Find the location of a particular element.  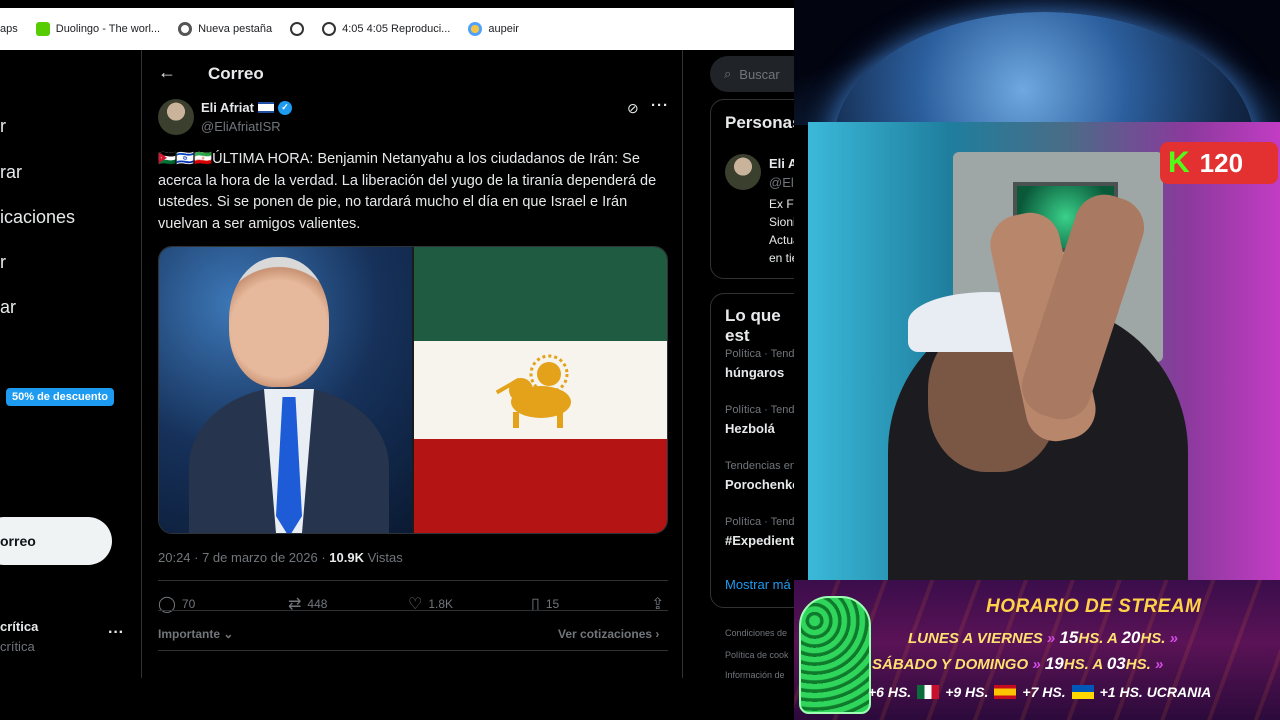

reply-sort-dropdown: Importante ⌄ is located at coordinates (195, 634).